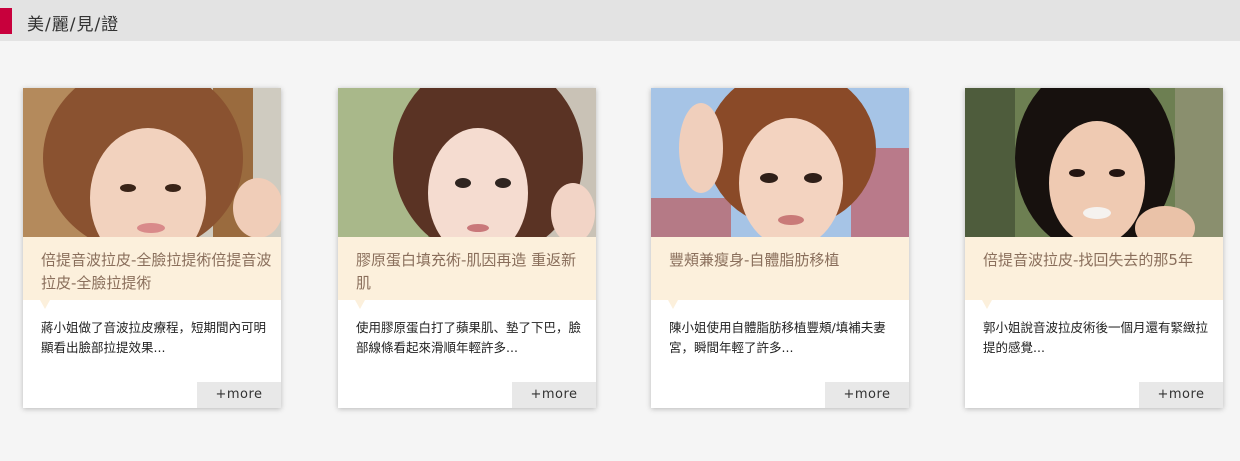  I want to click on section-header: 美/麗/見/證, so click(620, 20).